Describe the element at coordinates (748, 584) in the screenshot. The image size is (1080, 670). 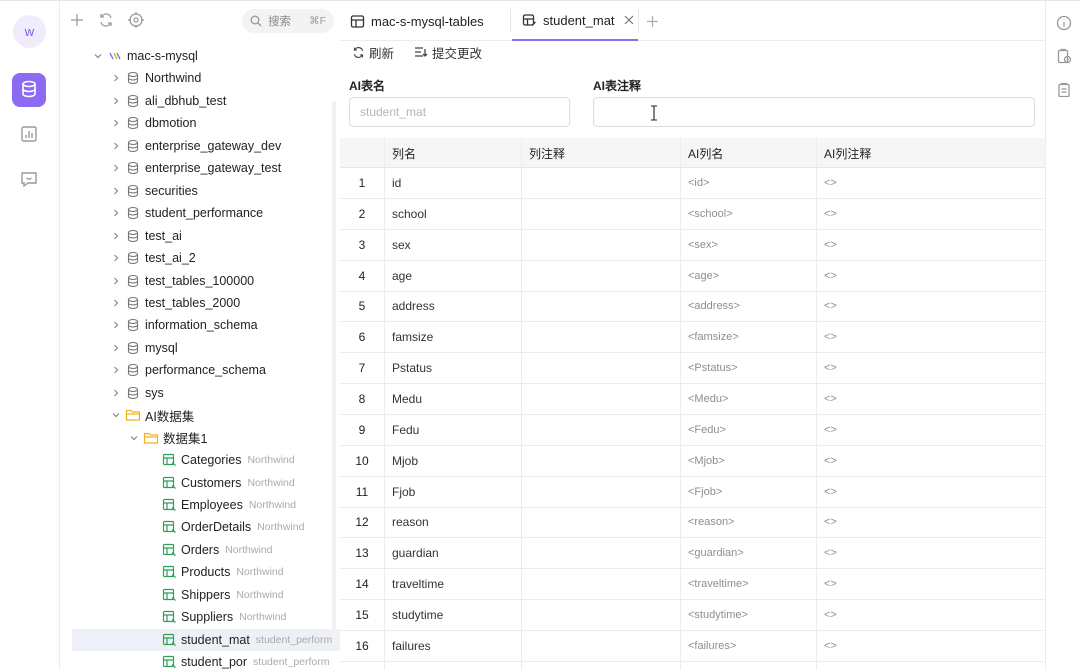
I see `cell-ai-column-name: <traveltime>` at that location.